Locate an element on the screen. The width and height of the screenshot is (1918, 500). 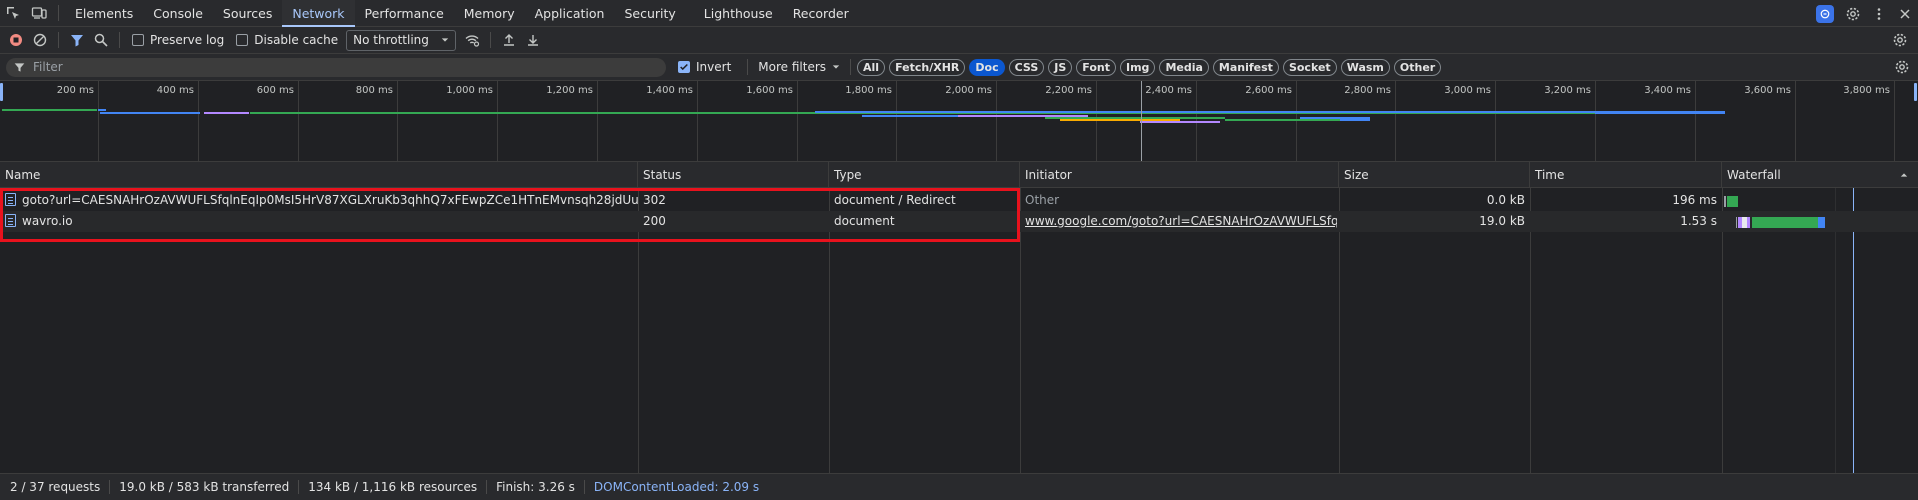
checkbox-box-checked is located at coordinates (684, 67).